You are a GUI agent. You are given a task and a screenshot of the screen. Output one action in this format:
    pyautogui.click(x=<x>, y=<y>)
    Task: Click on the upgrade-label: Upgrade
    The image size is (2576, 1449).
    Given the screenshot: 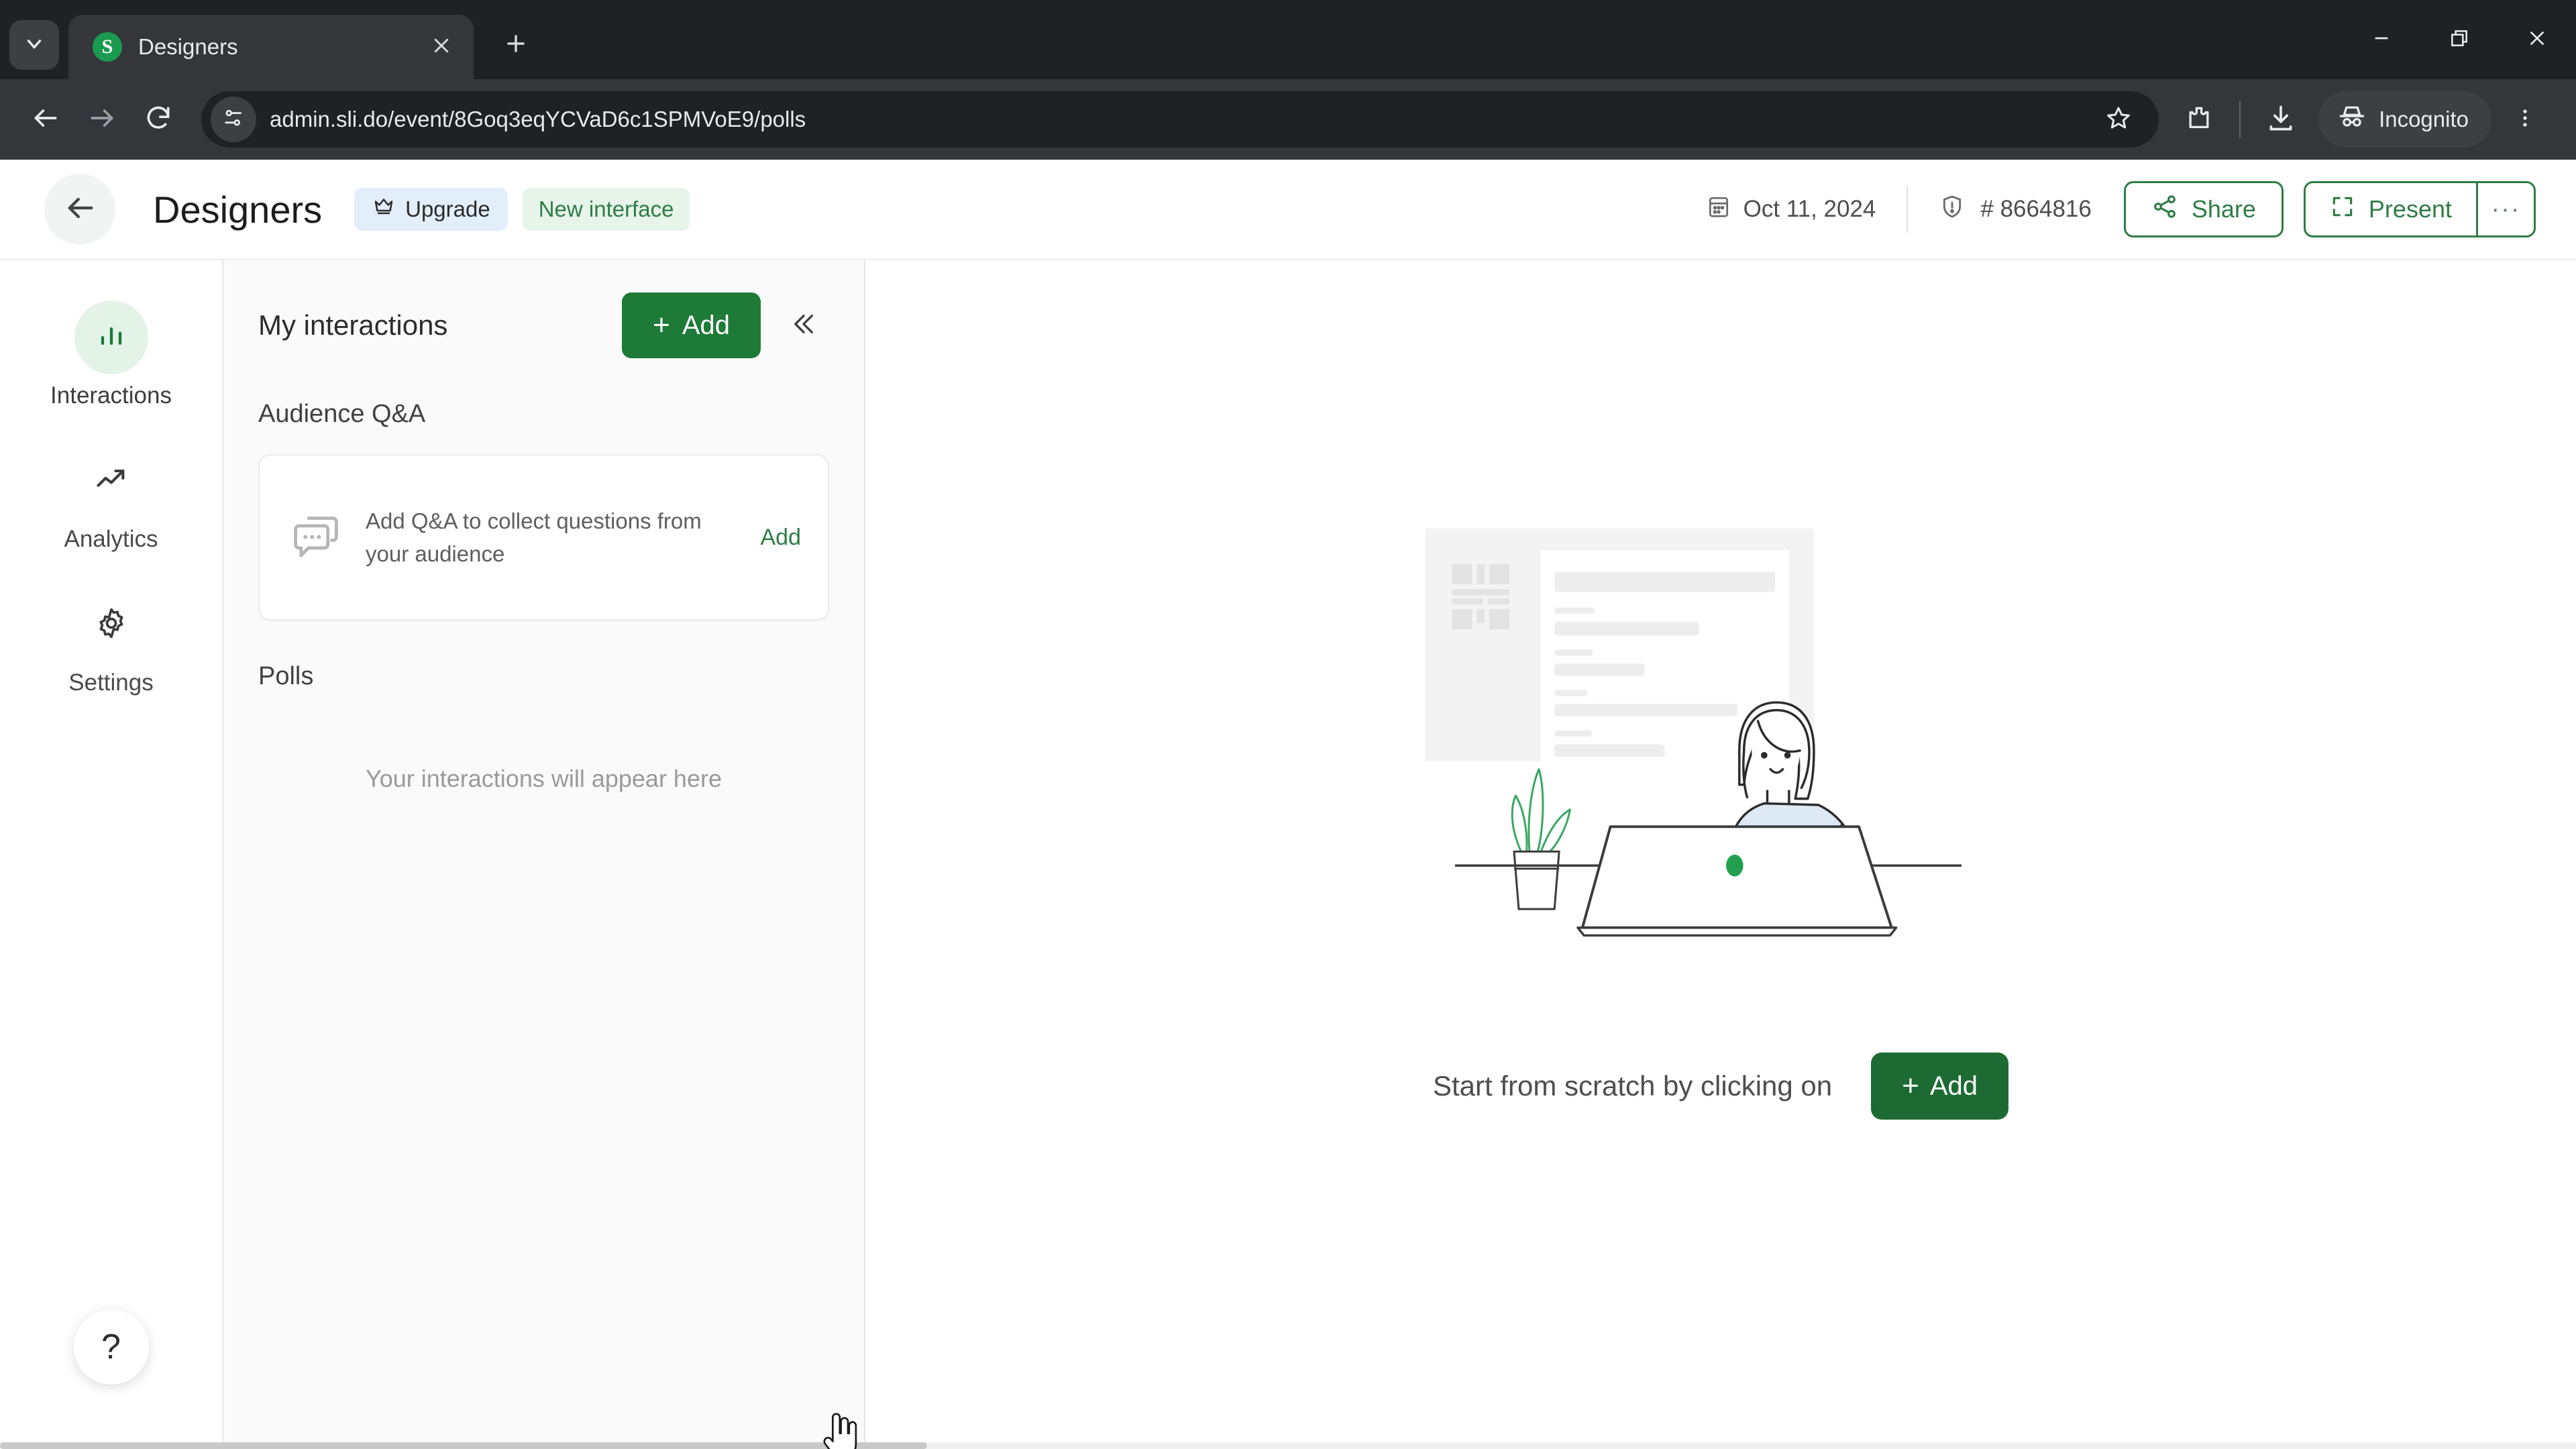 What is the action you would take?
    pyautogui.click(x=447, y=209)
    